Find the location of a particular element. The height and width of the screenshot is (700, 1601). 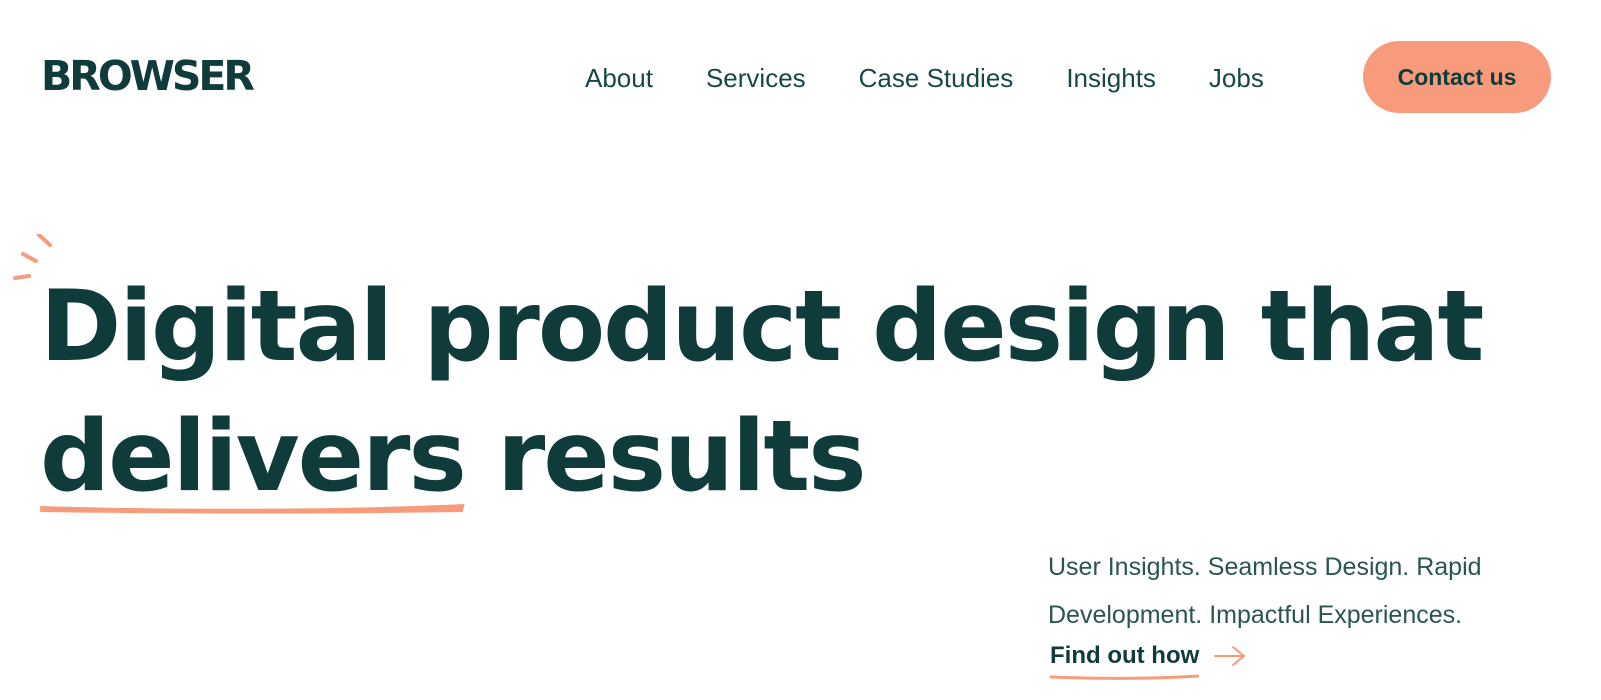

contact-us-button: Contact us is located at coordinates (1457, 77).